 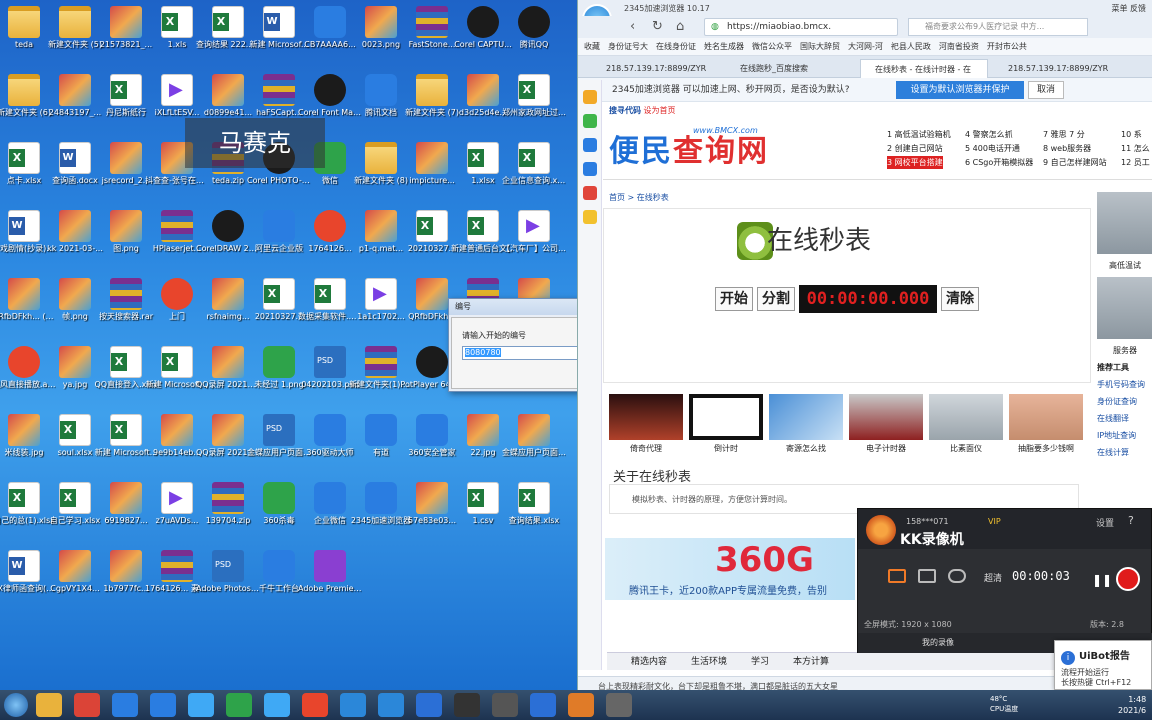 What do you see at coordinates (776, 299) in the screenshot?
I see `lap-button: 分割` at bounding box center [776, 299].